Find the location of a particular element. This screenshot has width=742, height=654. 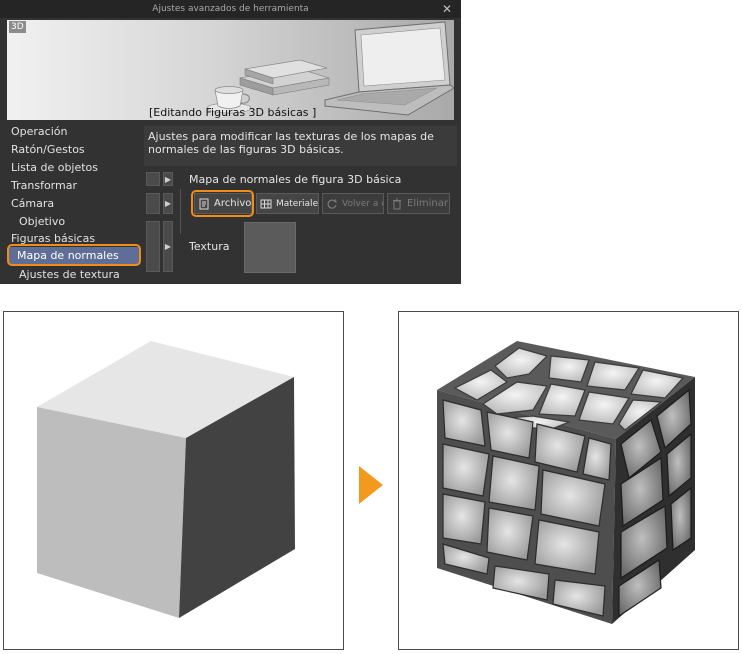

window-title: Ajustes avanzados de herramienta is located at coordinates (230, 9).